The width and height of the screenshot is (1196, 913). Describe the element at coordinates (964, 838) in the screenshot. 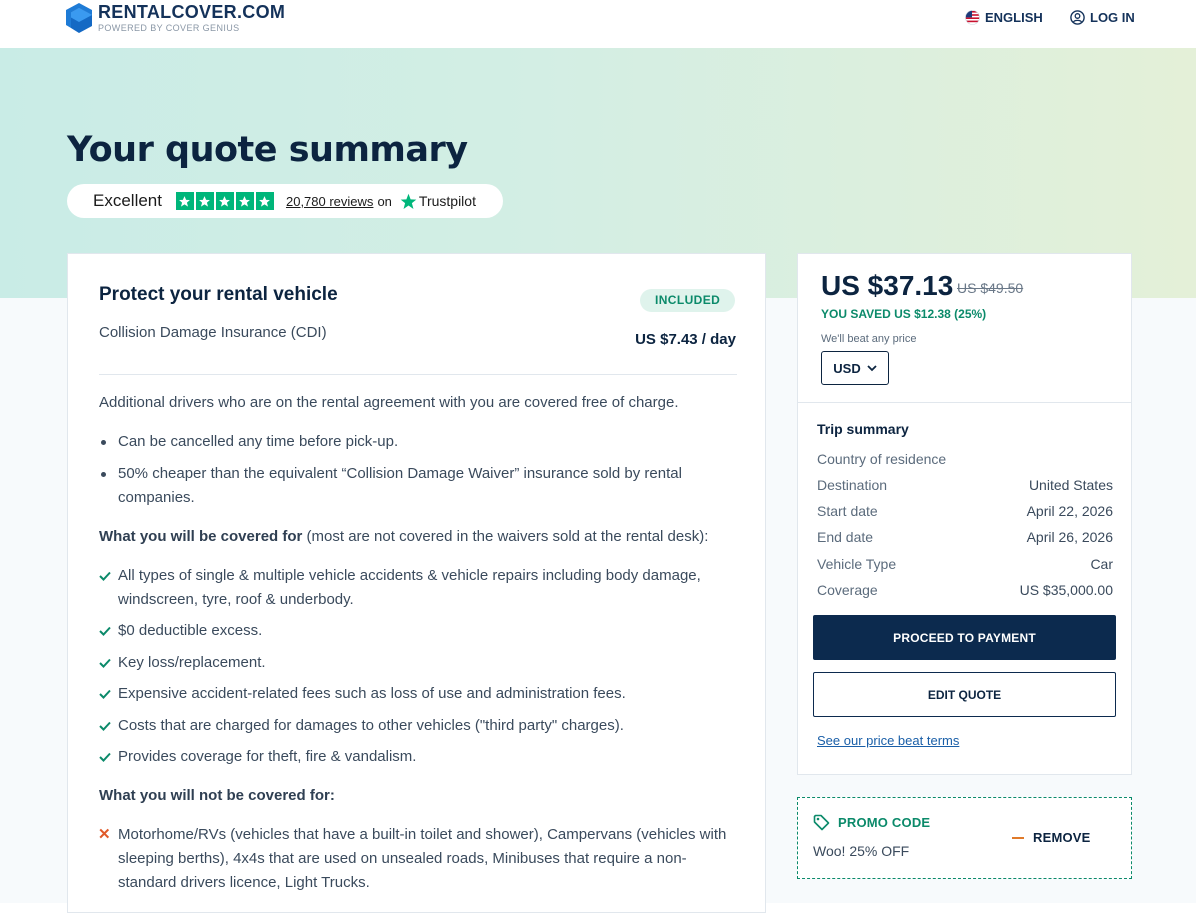

I see `promo-code-box: PROMO CODE Woo! 25% OFF REMOVE` at that location.